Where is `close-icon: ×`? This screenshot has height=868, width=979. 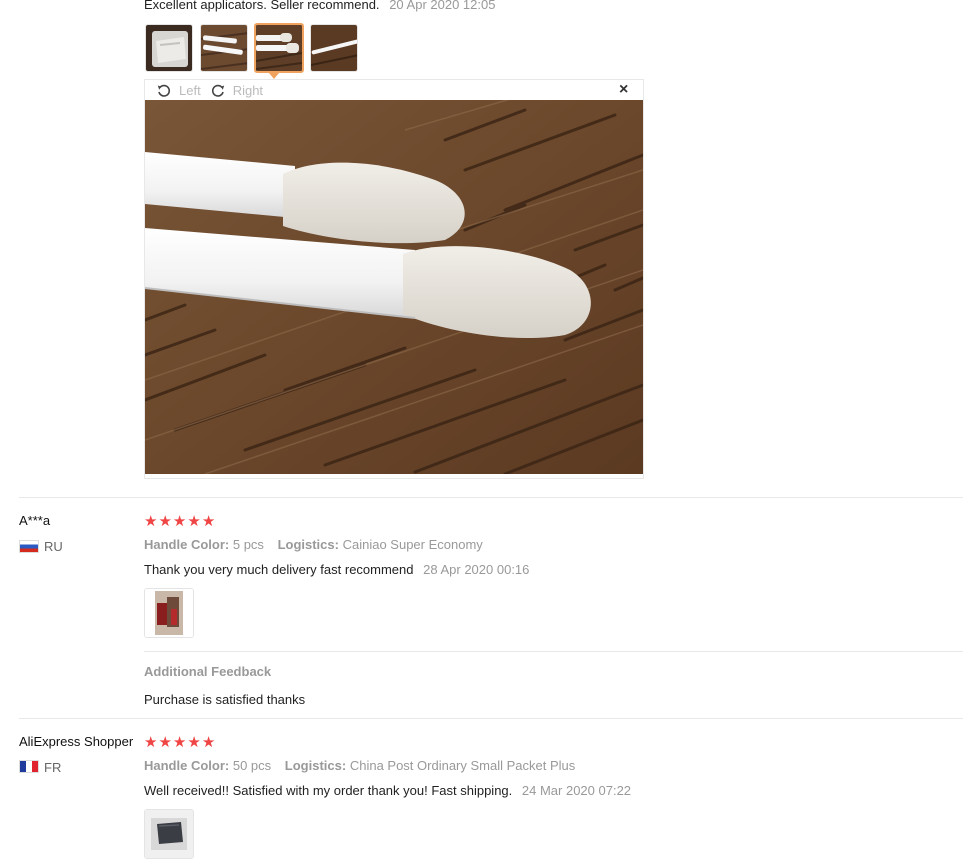 close-icon: × is located at coordinates (623, 90).